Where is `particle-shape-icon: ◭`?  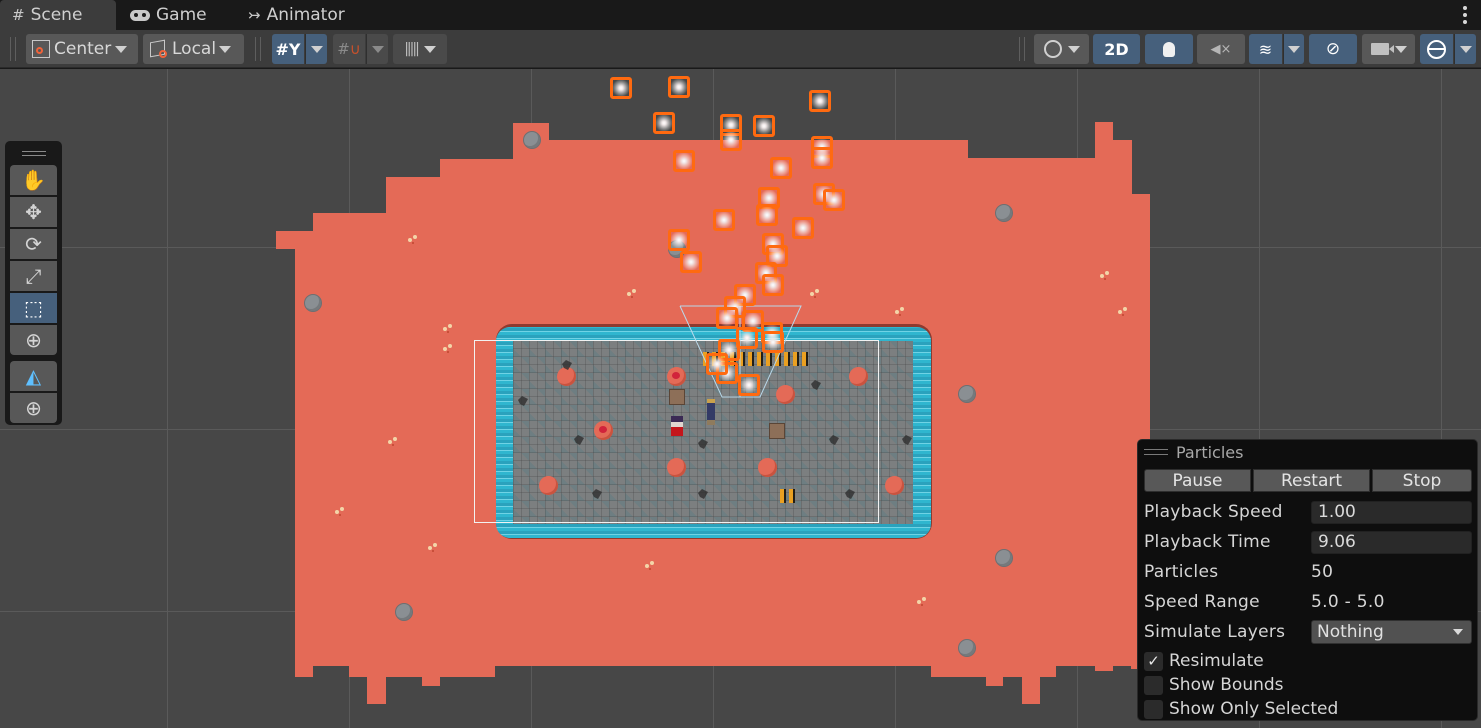
particle-shape-icon: ◭ is located at coordinates (33, 376).